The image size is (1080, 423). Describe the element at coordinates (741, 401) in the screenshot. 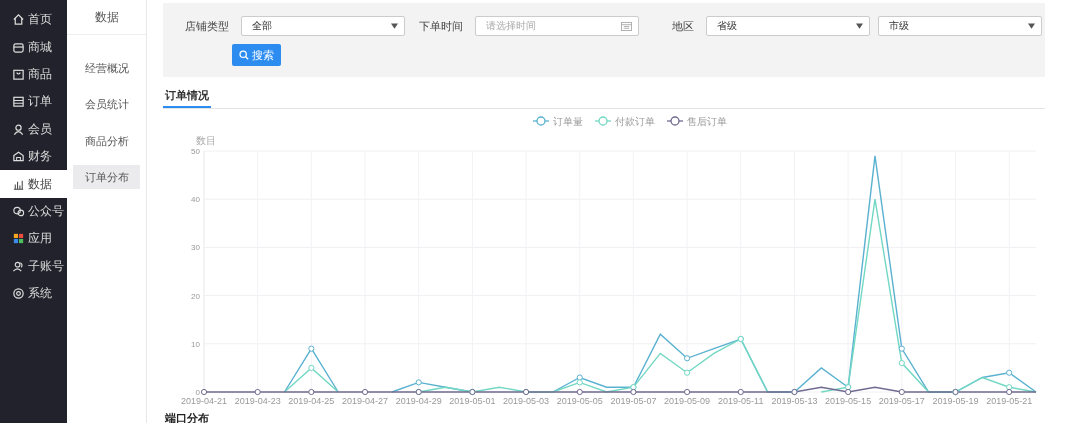

I see `x-tick-label: 2019-05-11` at that location.